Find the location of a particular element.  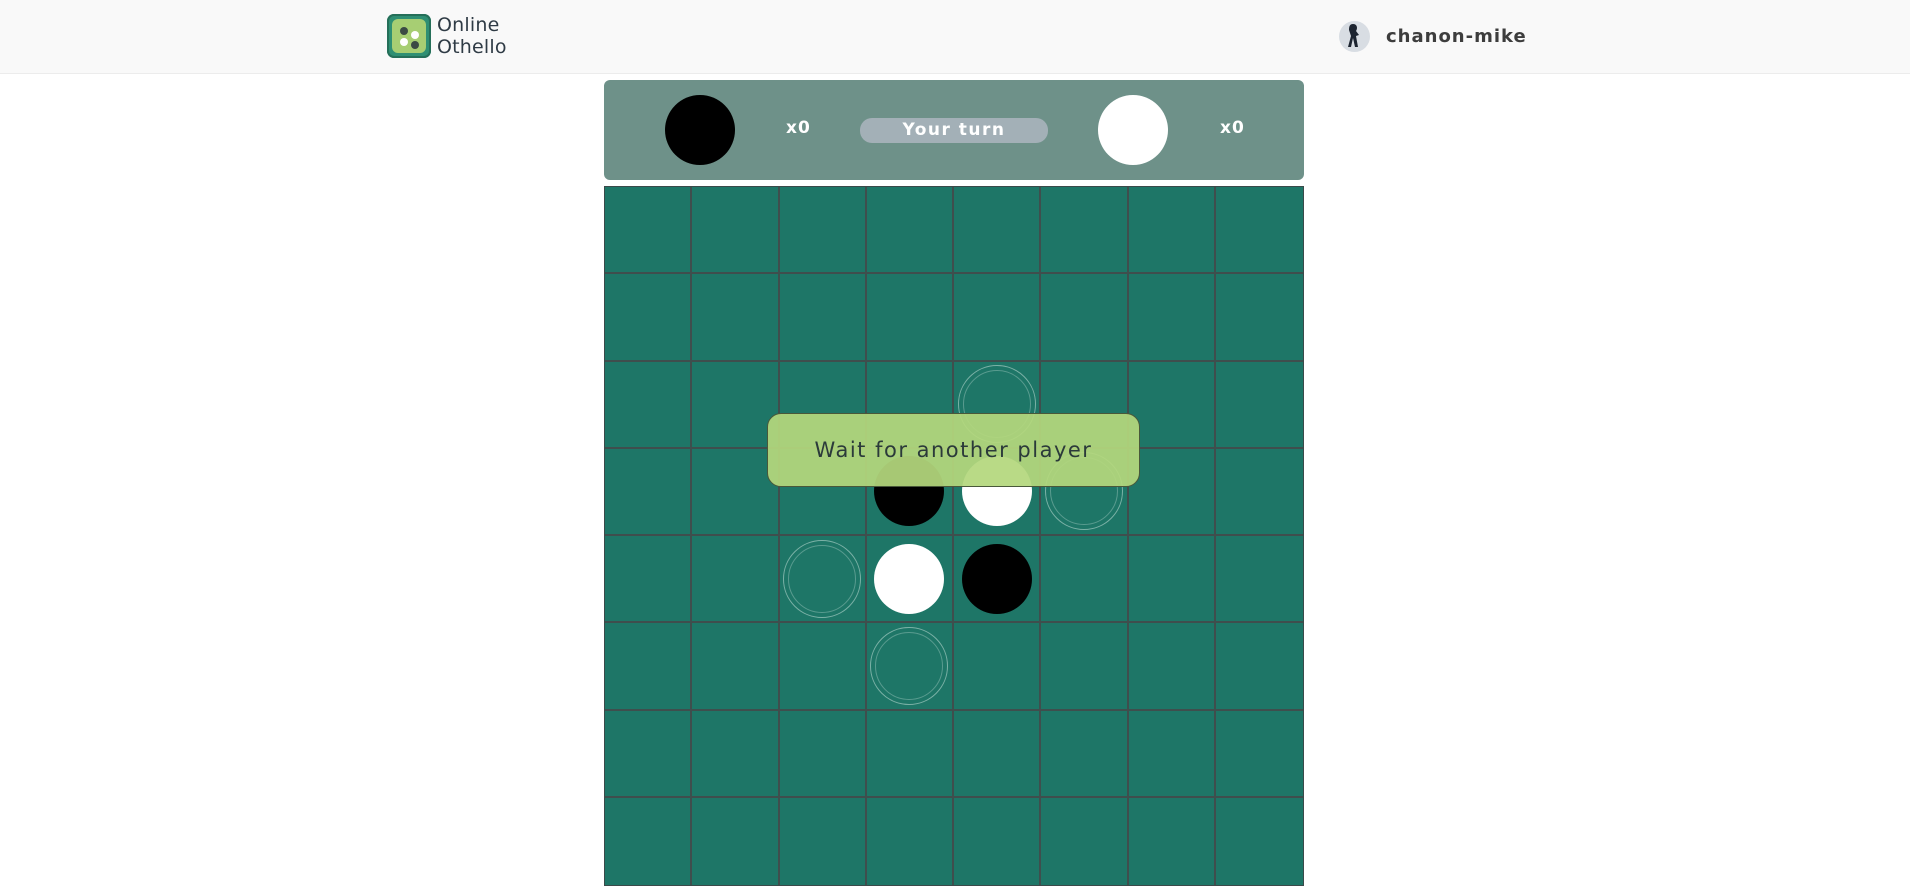

black-disc is located at coordinates (996, 578).